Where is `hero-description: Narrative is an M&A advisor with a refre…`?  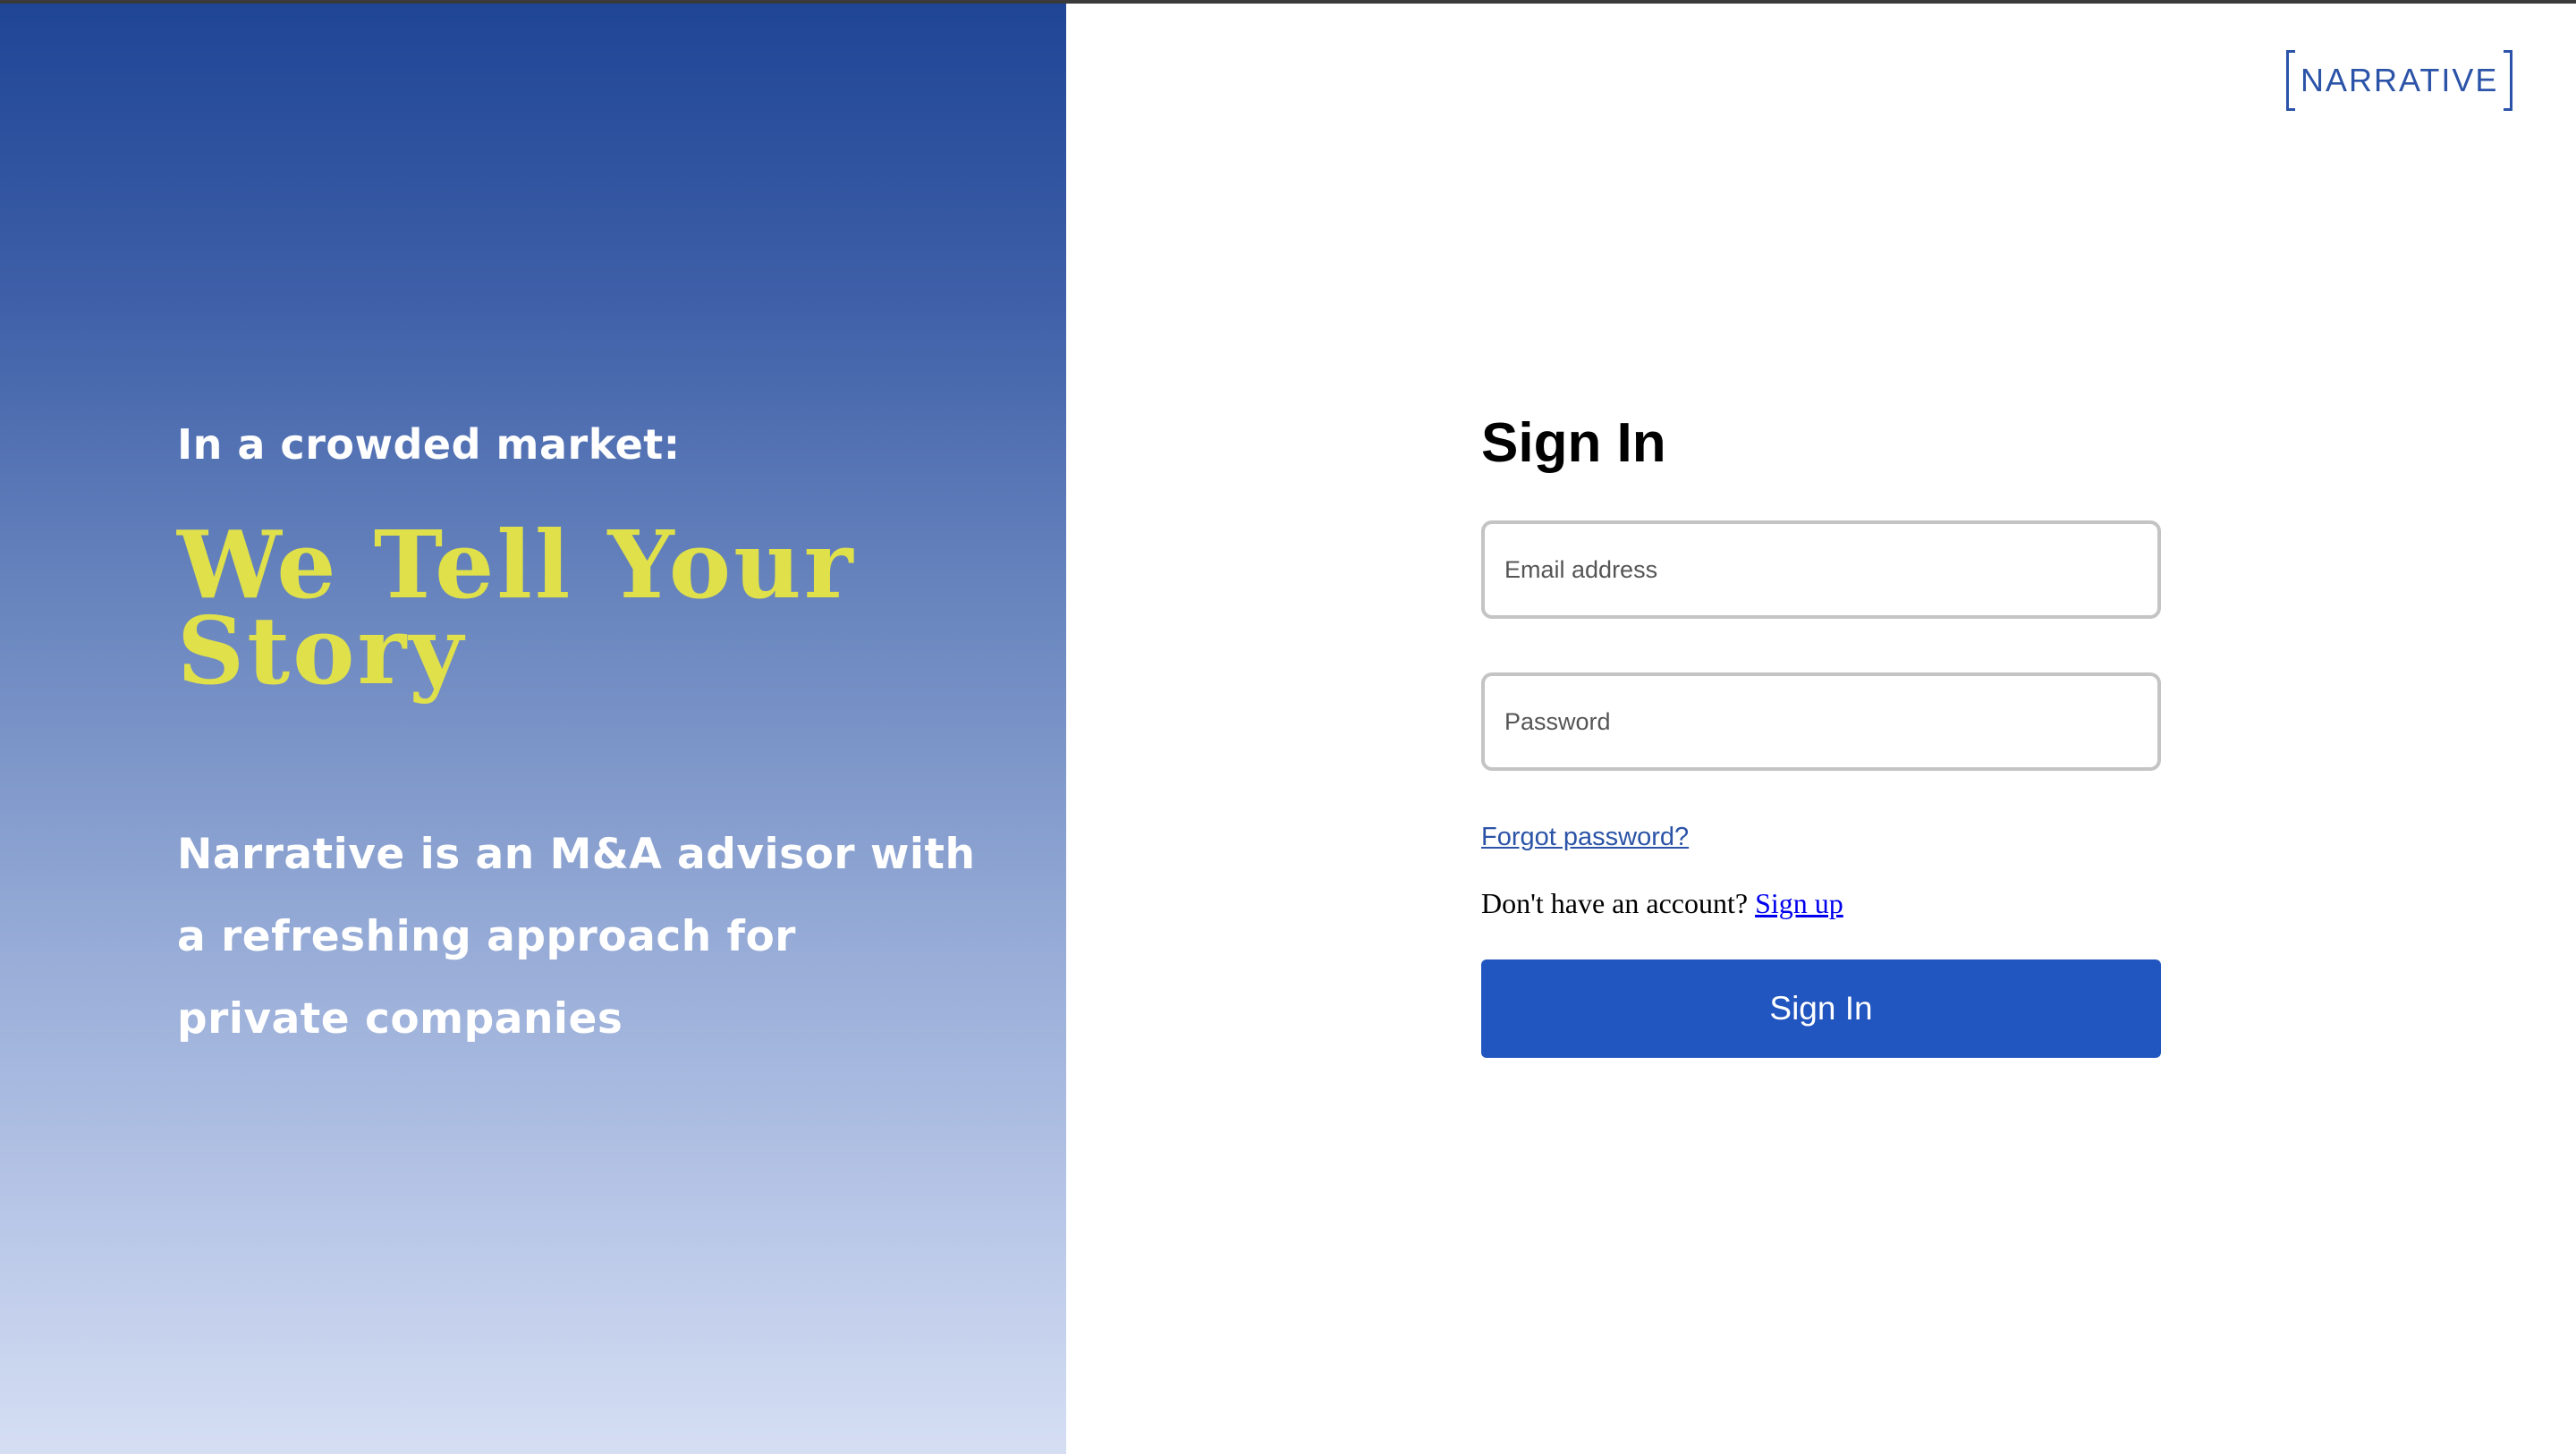 hero-description: Narrative is an M&A advisor with a refre… is located at coordinates (576, 937).